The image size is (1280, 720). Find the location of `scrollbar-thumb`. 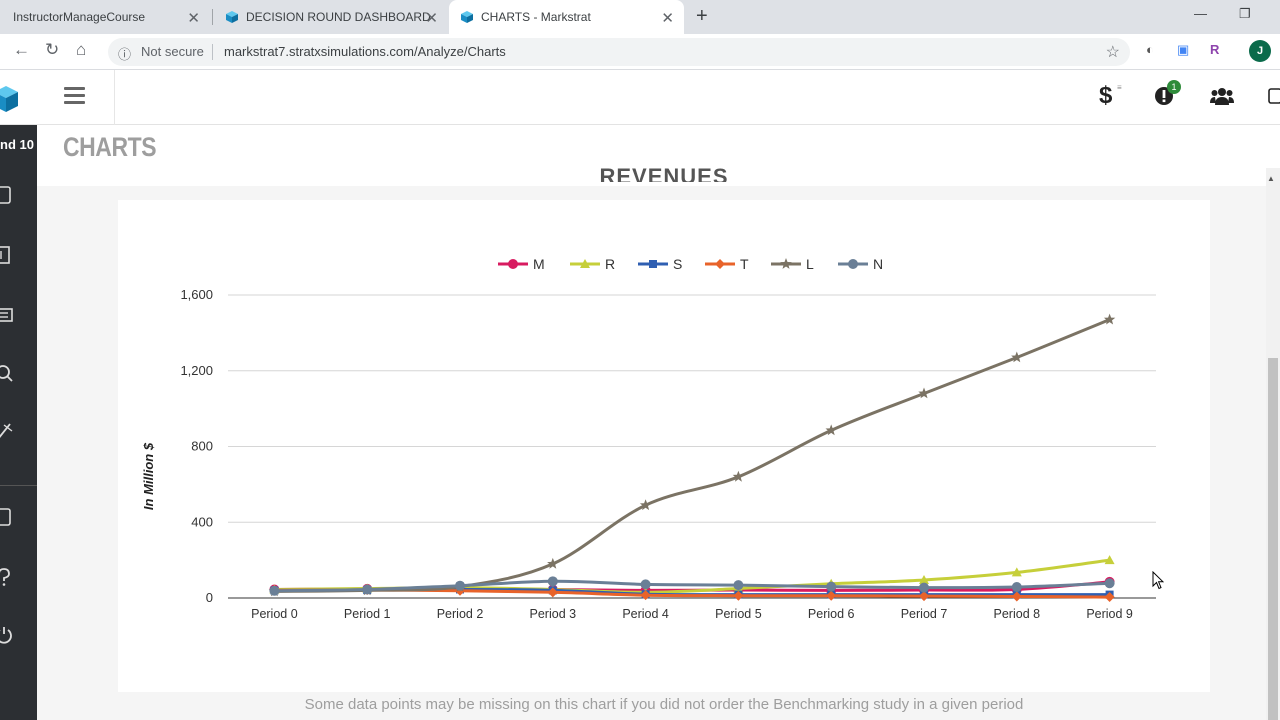

scrollbar-thumb is located at coordinates (1273, 539).